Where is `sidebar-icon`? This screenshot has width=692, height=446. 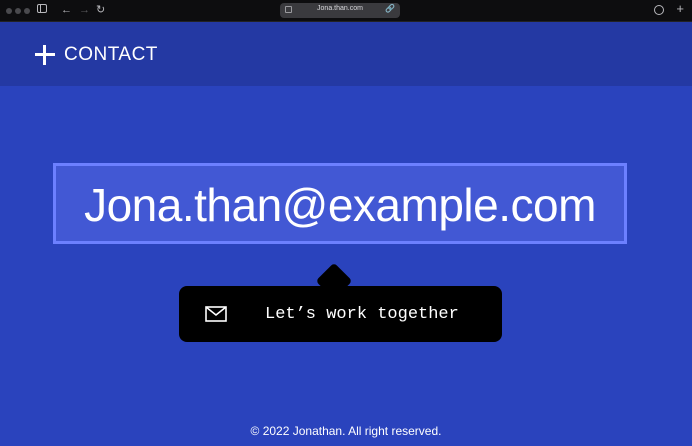 sidebar-icon is located at coordinates (42, 10).